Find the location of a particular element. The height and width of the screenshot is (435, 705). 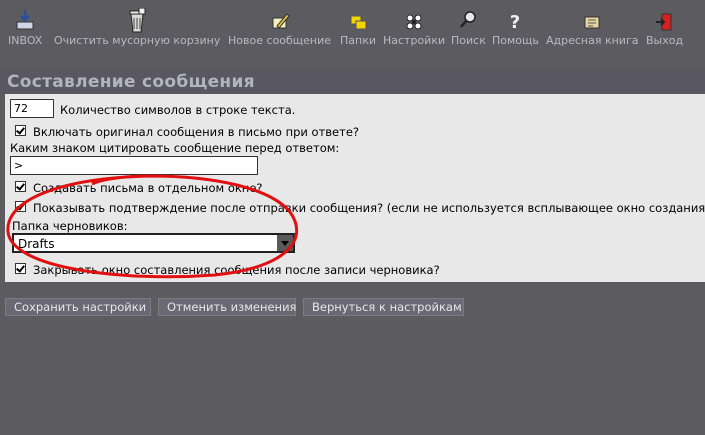

save-settings-button: Сохранить настройки is located at coordinates (78, 307).